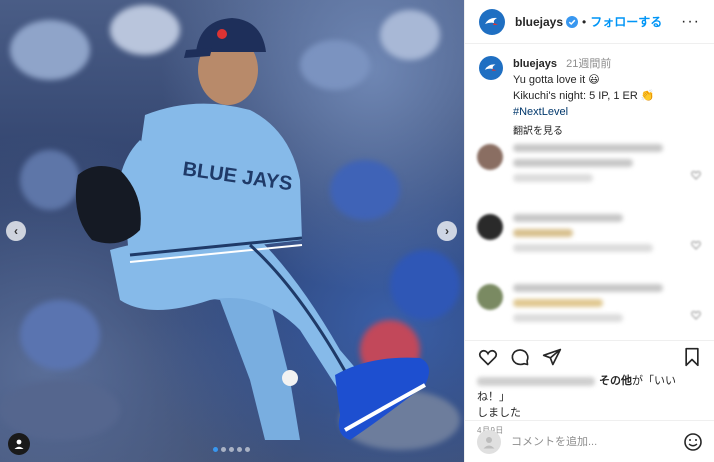  I want to click on paper-plane-icon, so click(552, 357).